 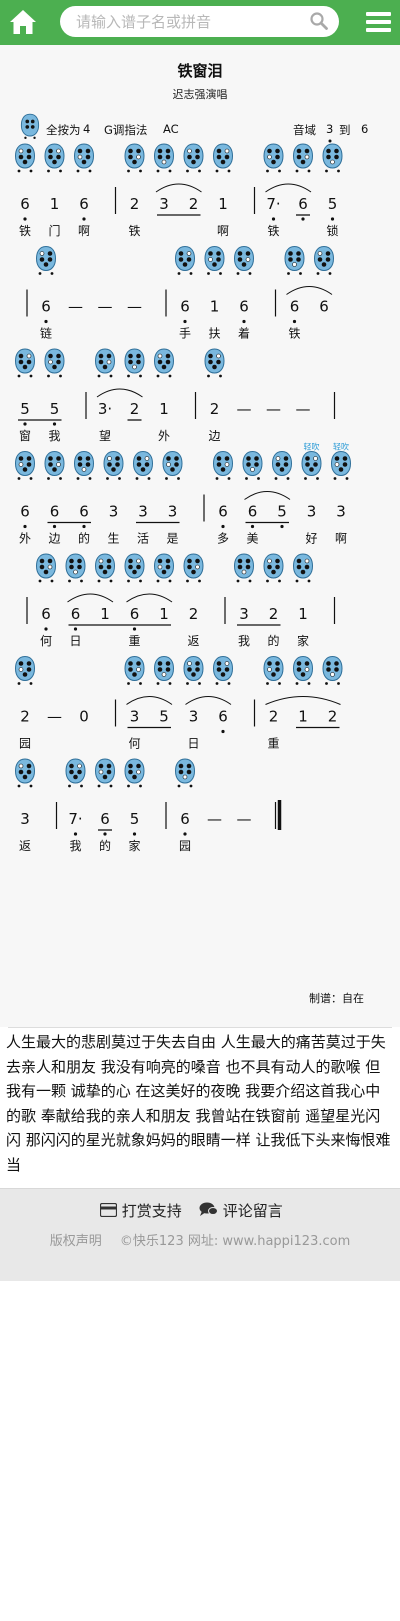 I want to click on lyric-text: 边, so click(x=214, y=436).